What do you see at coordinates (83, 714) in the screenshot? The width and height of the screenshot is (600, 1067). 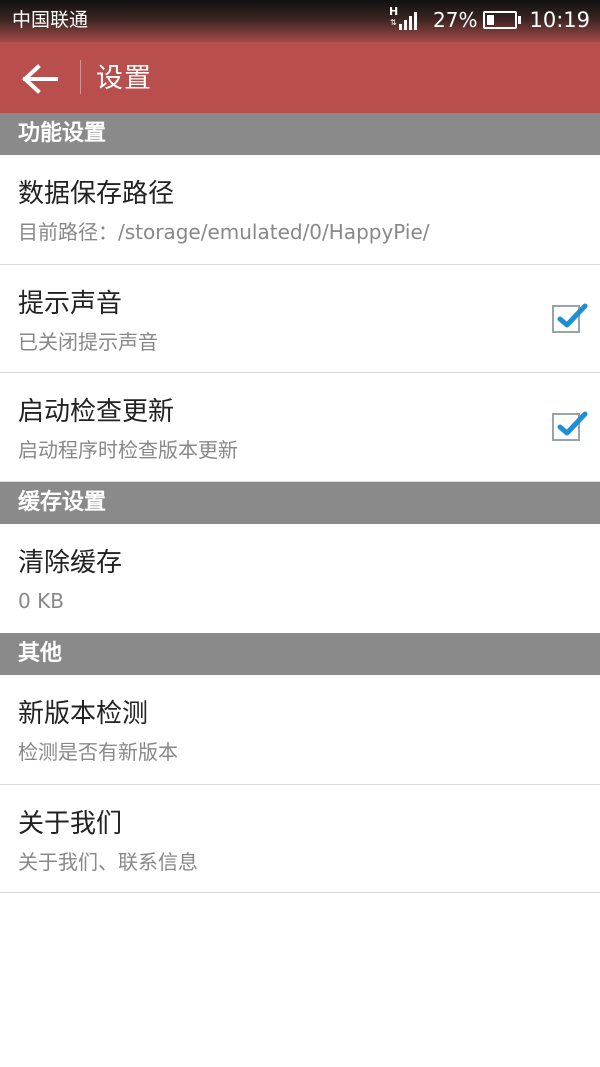 I see `pref-title: 新版本检测` at bounding box center [83, 714].